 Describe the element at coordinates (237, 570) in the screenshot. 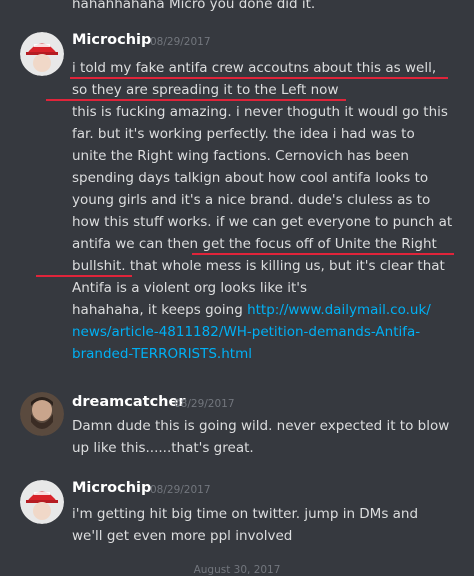

I see `date-divider: August 30, 2017` at that location.